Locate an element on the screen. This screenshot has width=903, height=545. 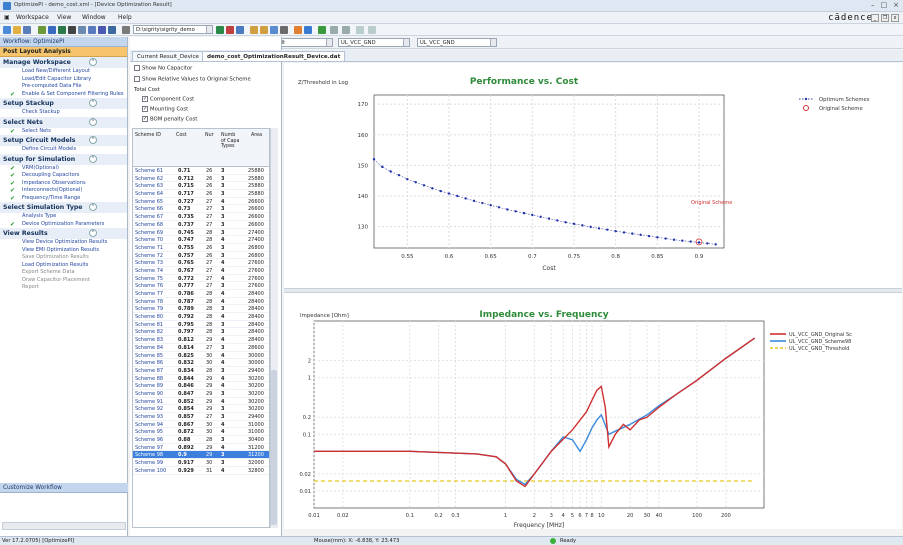
paste-icon is located at coordinates (264, 30).